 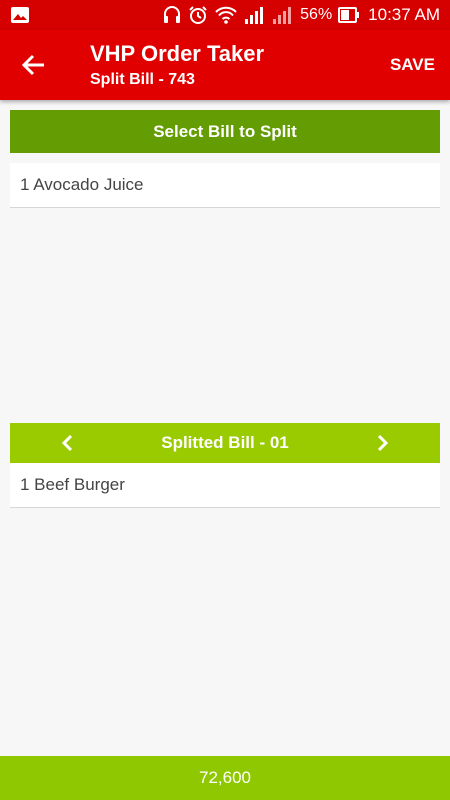 I want to click on total-amount: 72,600, so click(x=225, y=777).